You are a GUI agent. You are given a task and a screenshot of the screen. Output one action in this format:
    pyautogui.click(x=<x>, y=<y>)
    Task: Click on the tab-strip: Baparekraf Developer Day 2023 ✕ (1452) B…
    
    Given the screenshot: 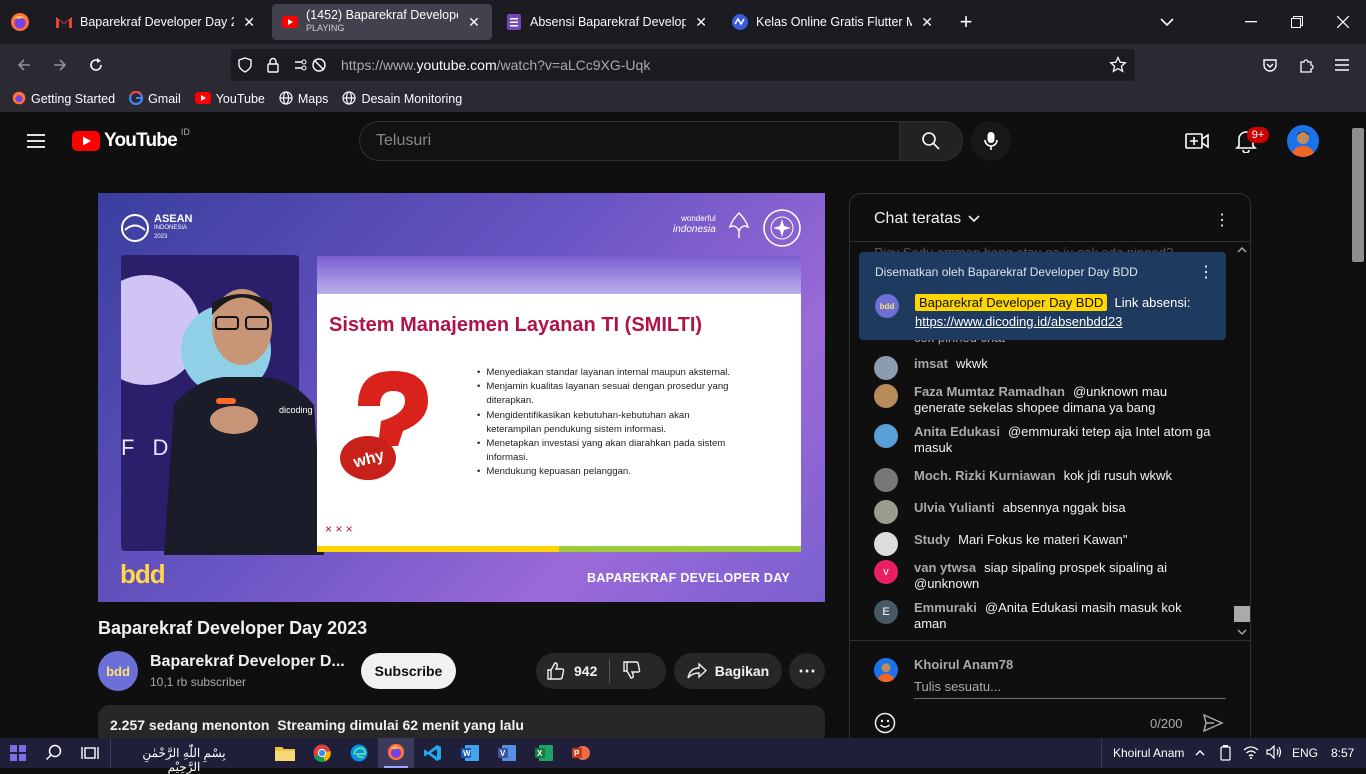 What is the action you would take?
    pyautogui.click(x=683, y=22)
    